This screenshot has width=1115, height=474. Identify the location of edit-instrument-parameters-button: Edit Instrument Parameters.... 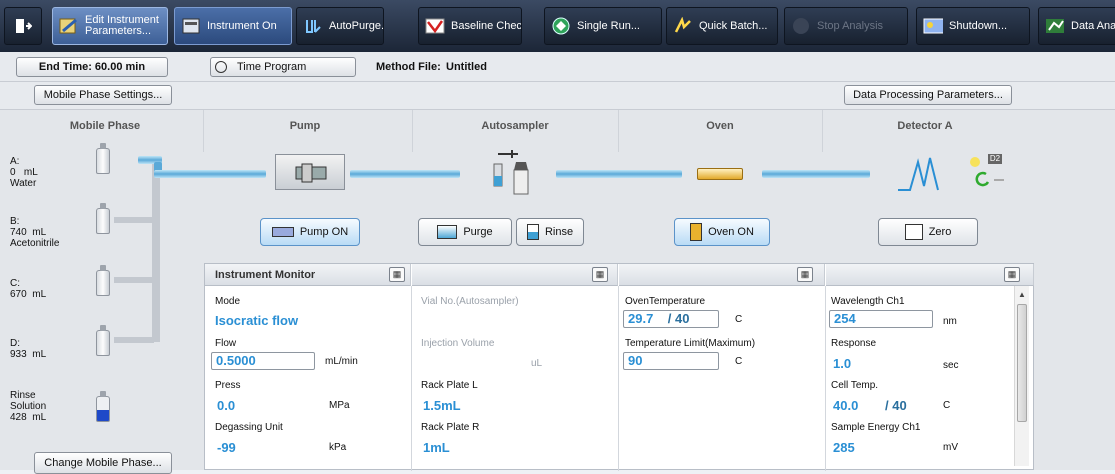
(110, 26).